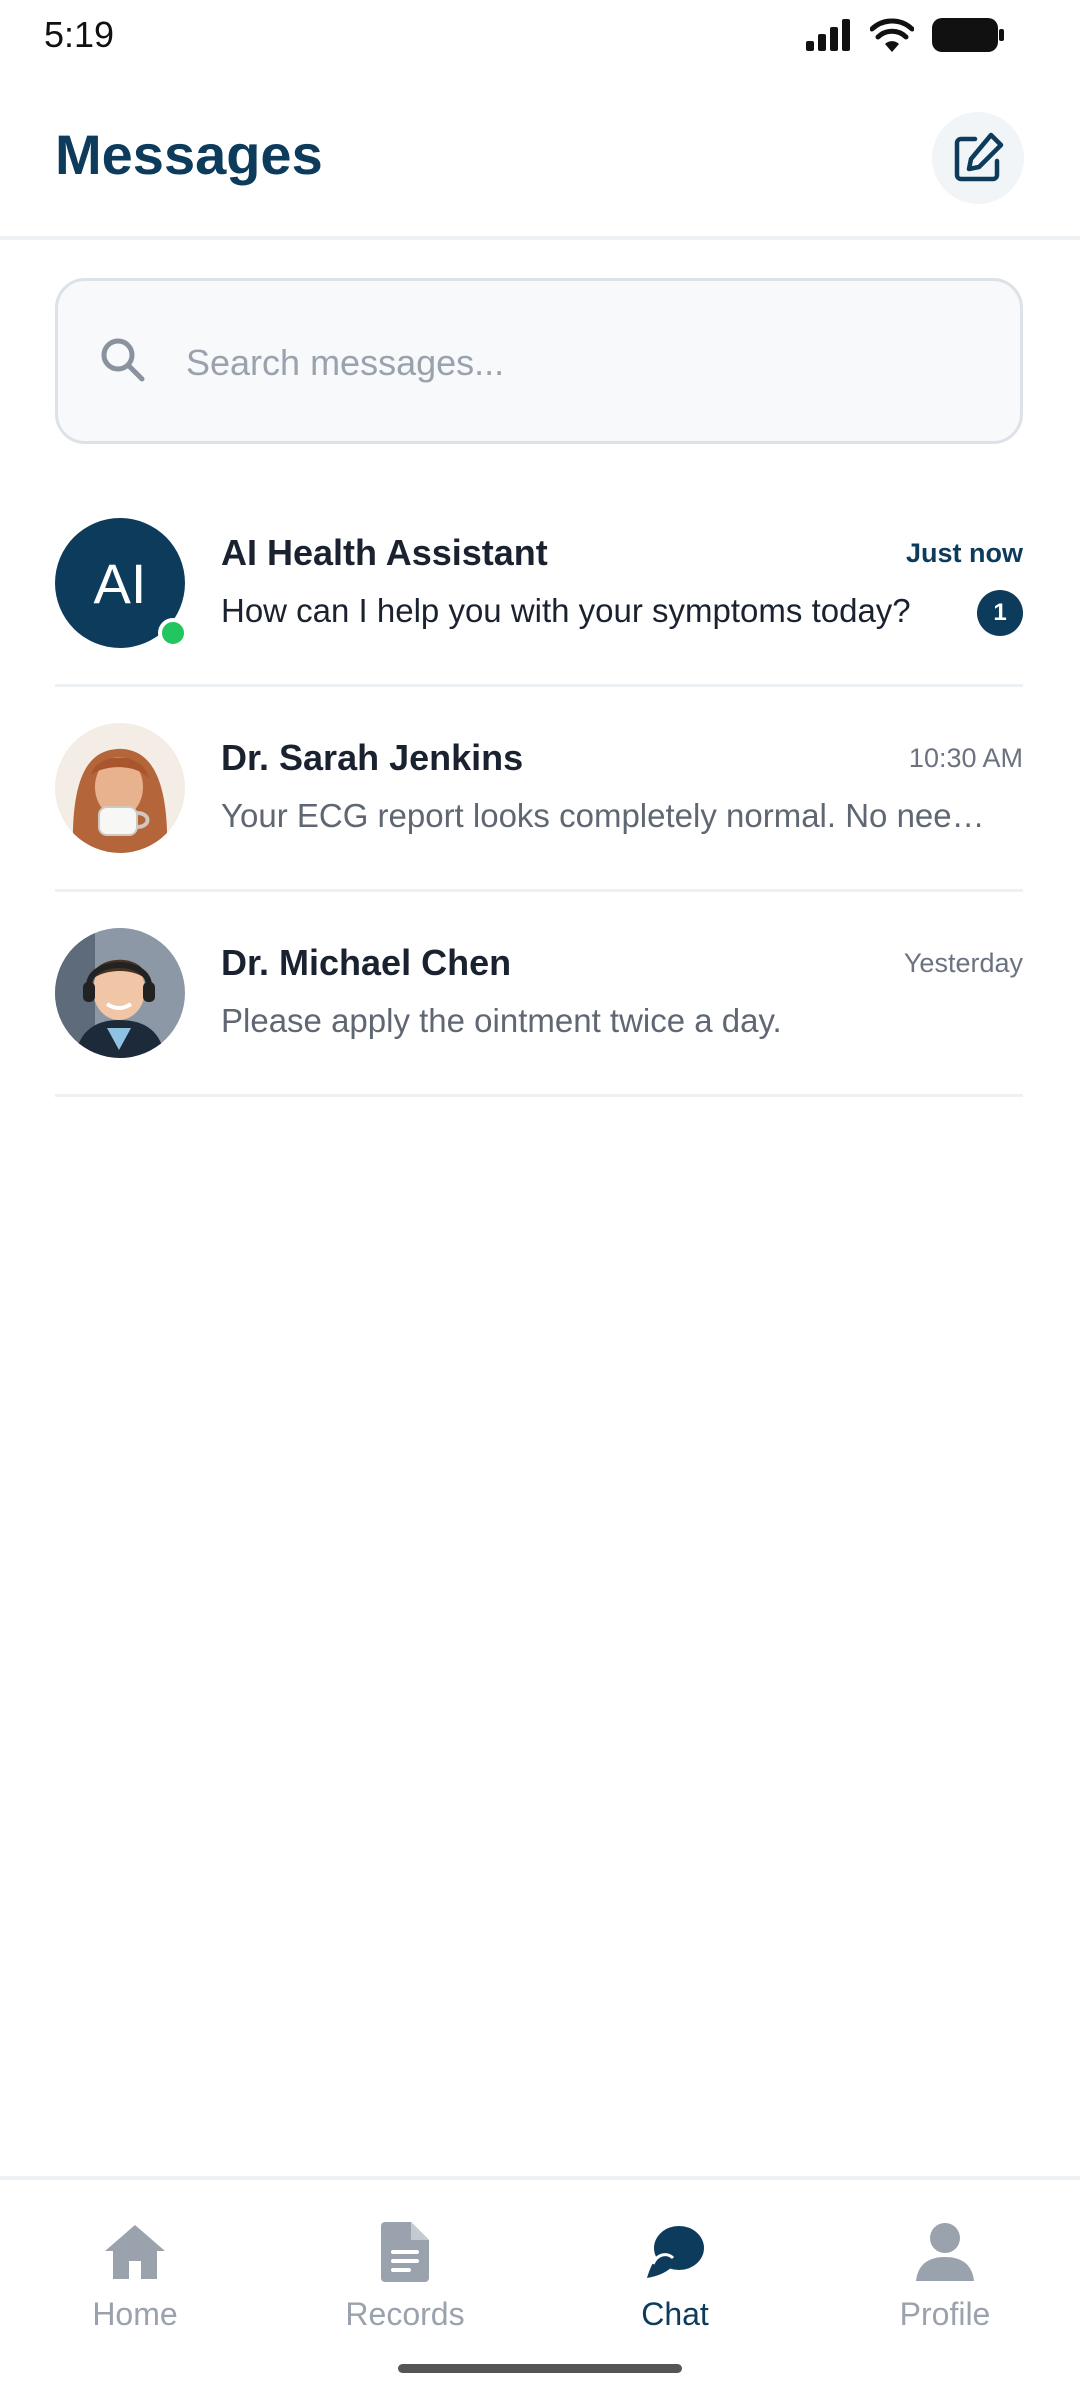  Describe the element at coordinates (384, 552) in the screenshot. I see `conversation-name: AI Health Assistant` at that location.